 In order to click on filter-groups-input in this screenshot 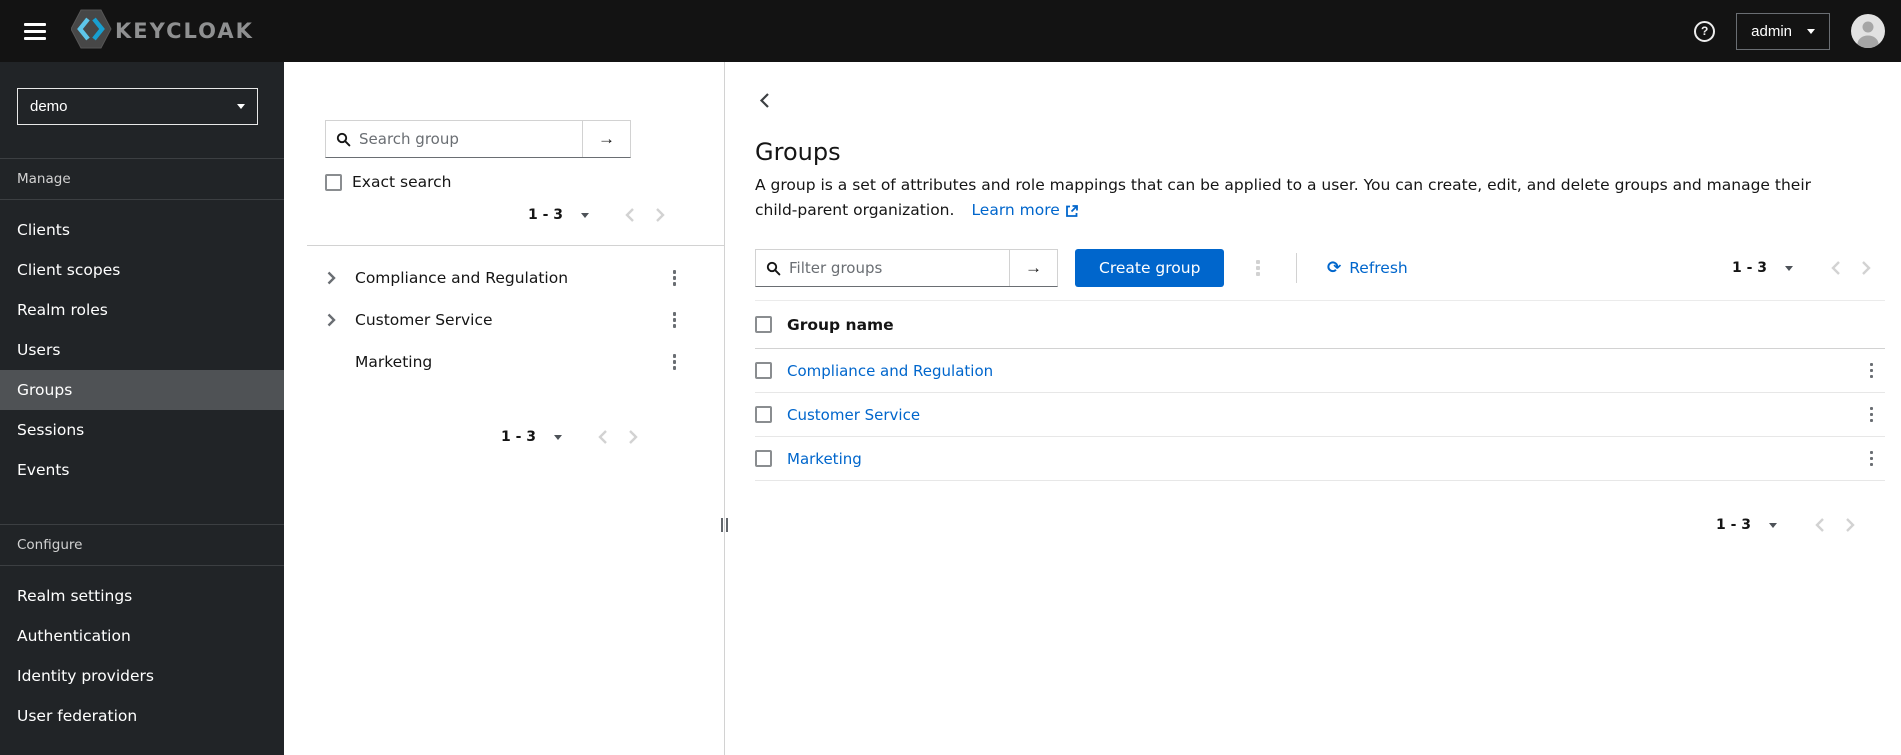, I will do `click(899, 268)`.